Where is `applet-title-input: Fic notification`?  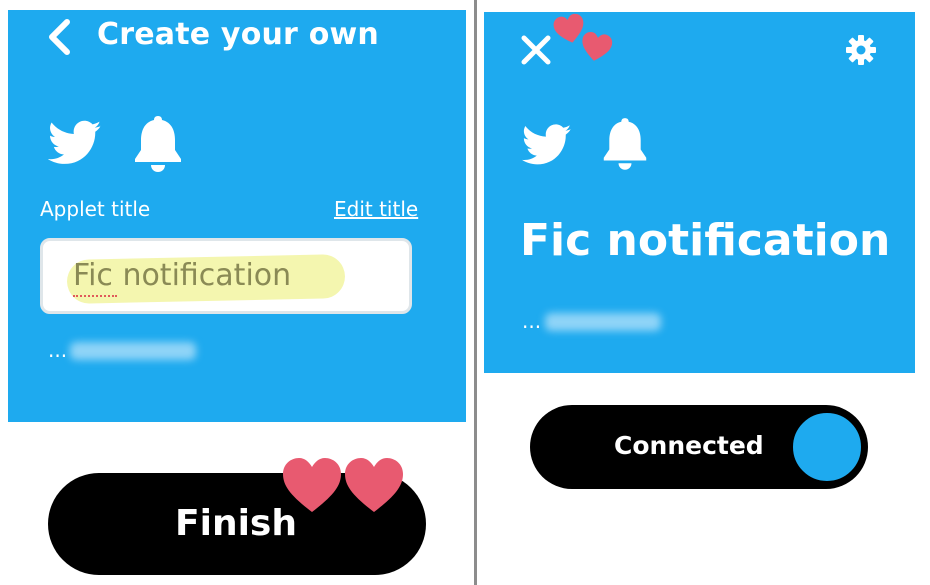 applet-title-input: Fic notification is located at coordinates (226, 276).